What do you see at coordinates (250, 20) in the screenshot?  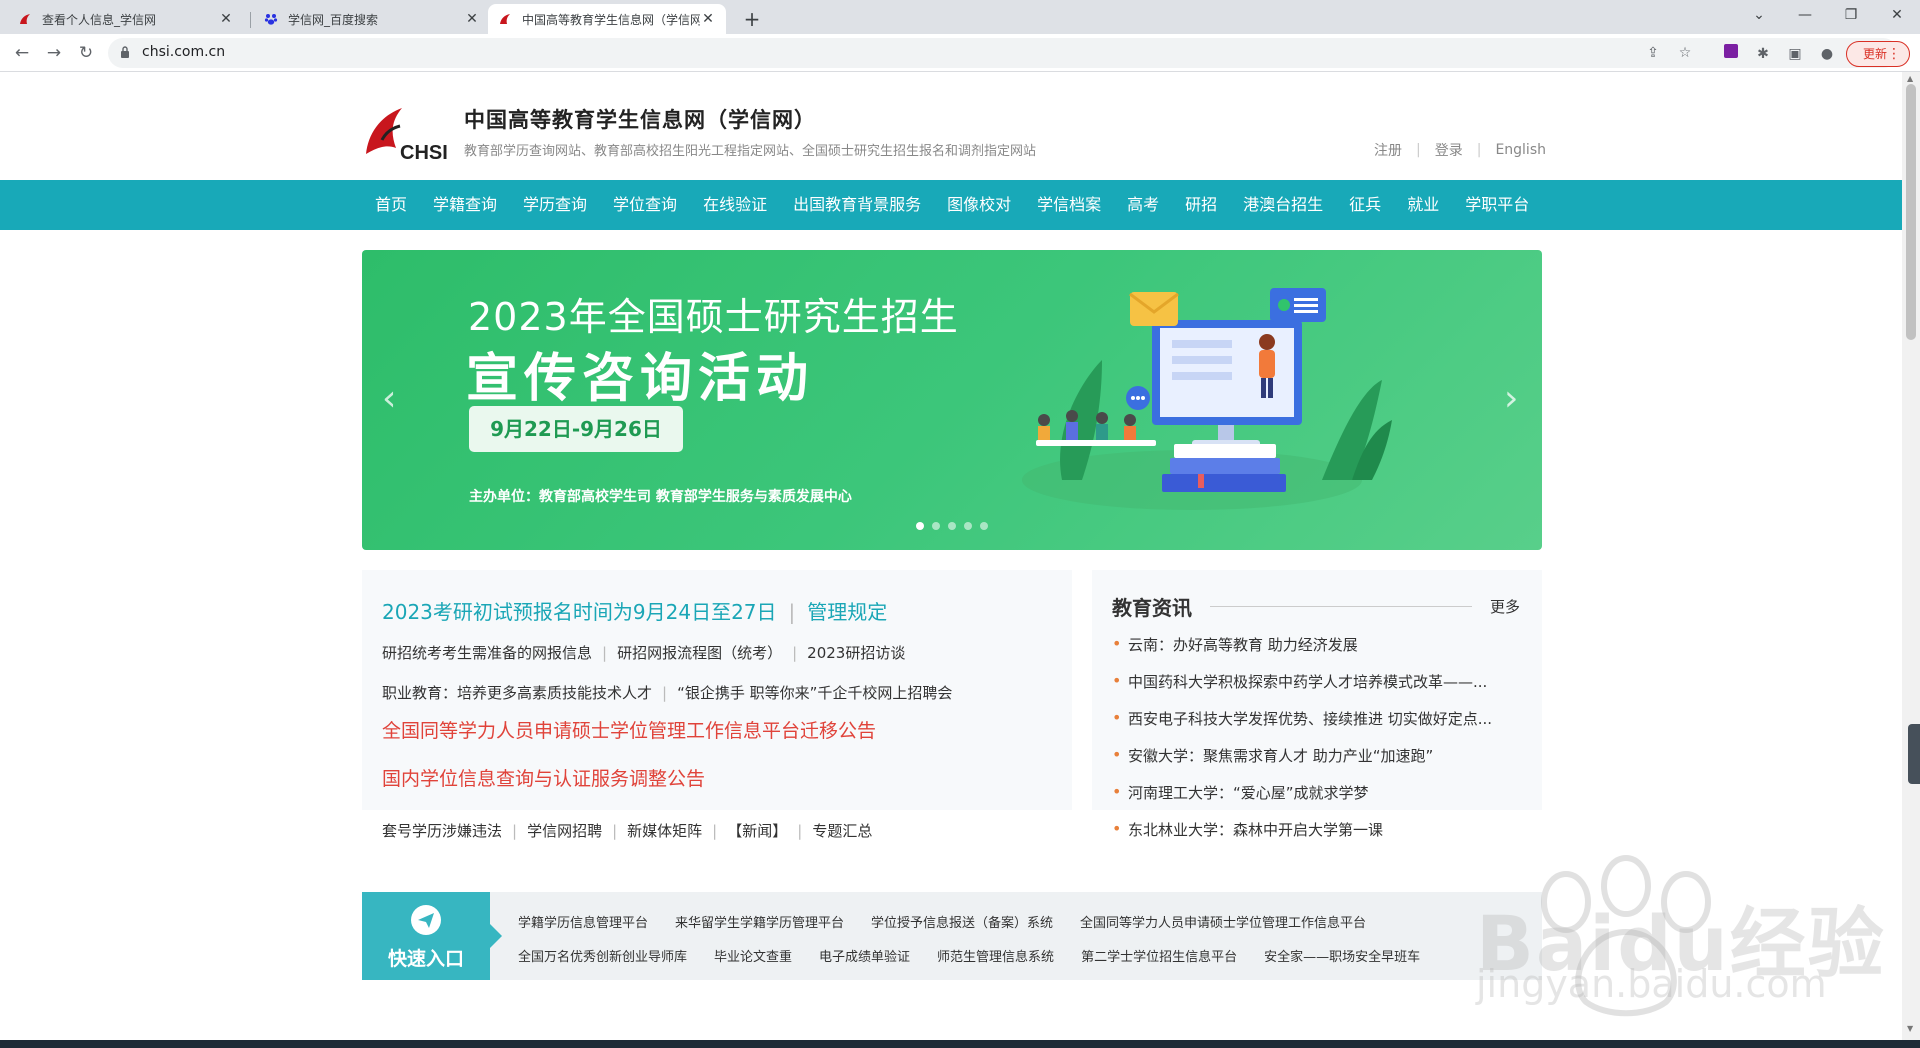 I see `tab-divider` at bounding box center [250, 20].